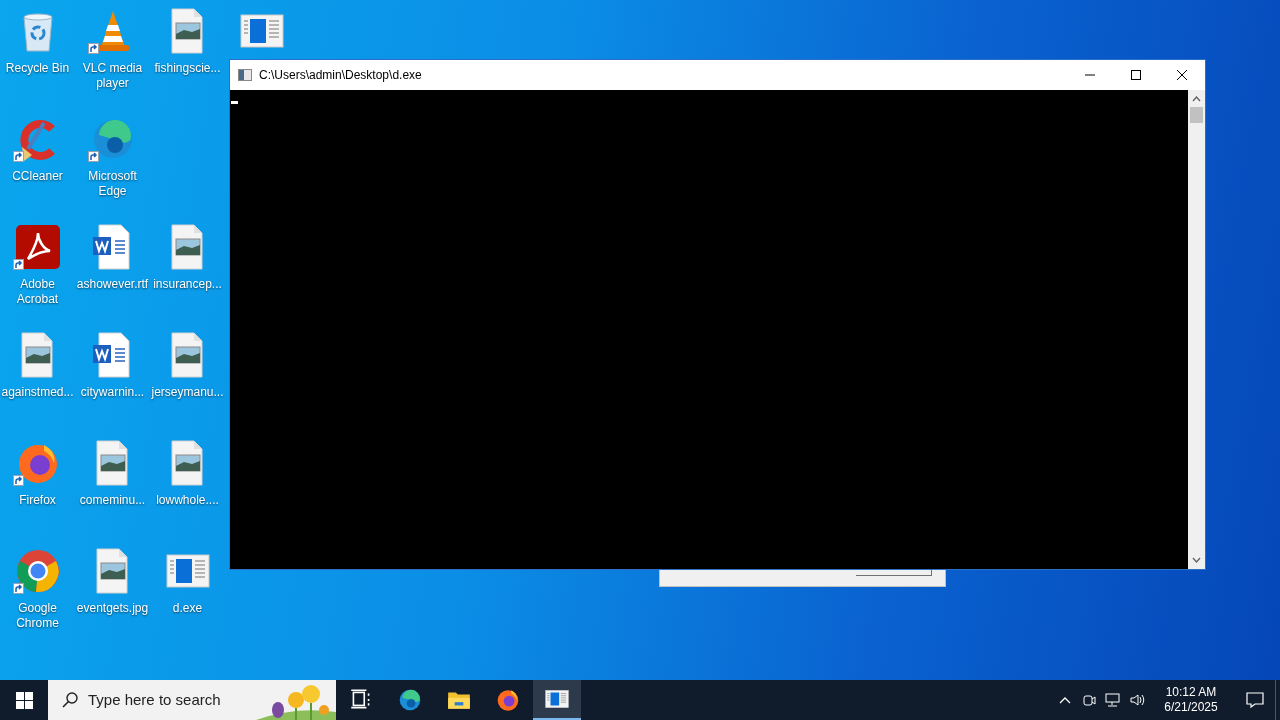 This screenshot has height=720, width=1280. I want to click on search-box: Type here to search, so click(192, 700).